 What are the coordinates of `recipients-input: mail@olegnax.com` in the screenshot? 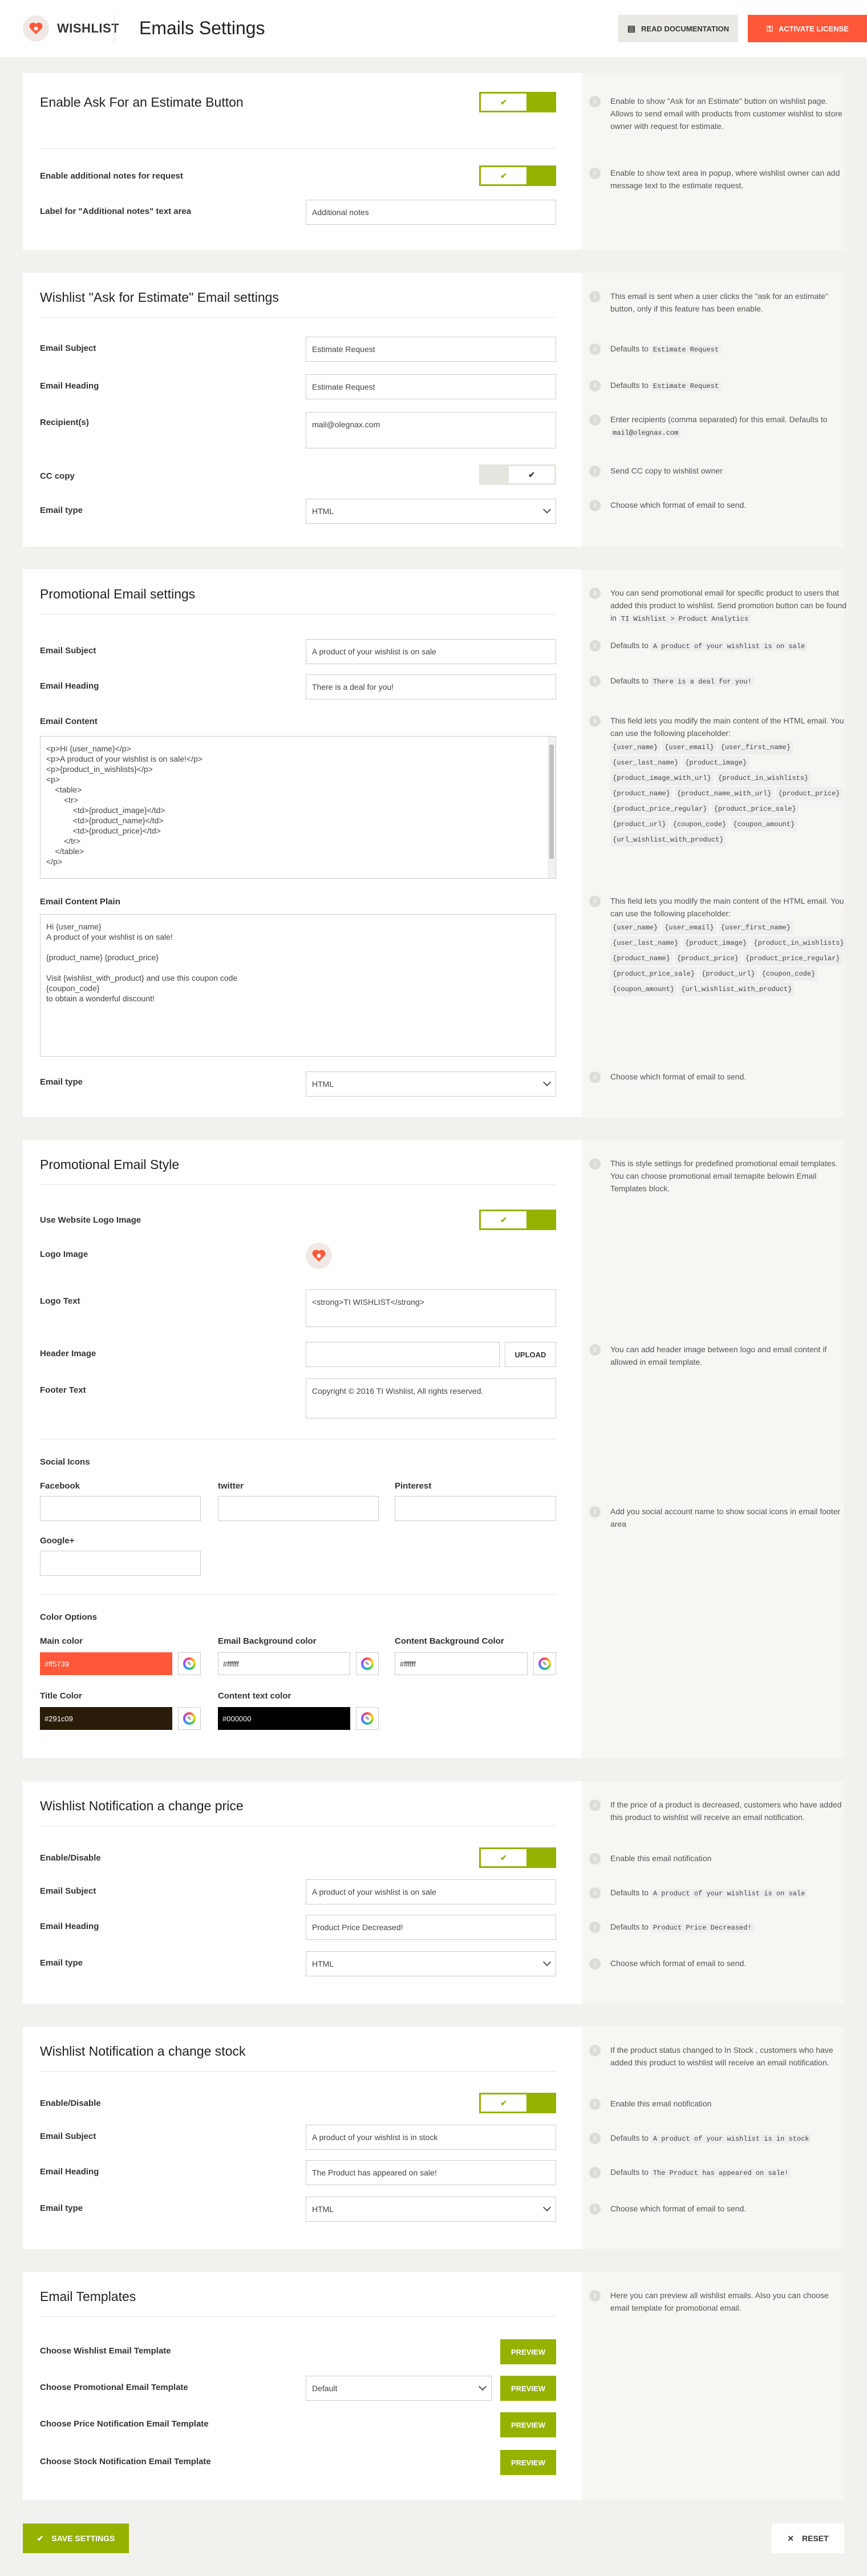 It's located at (431, 430).